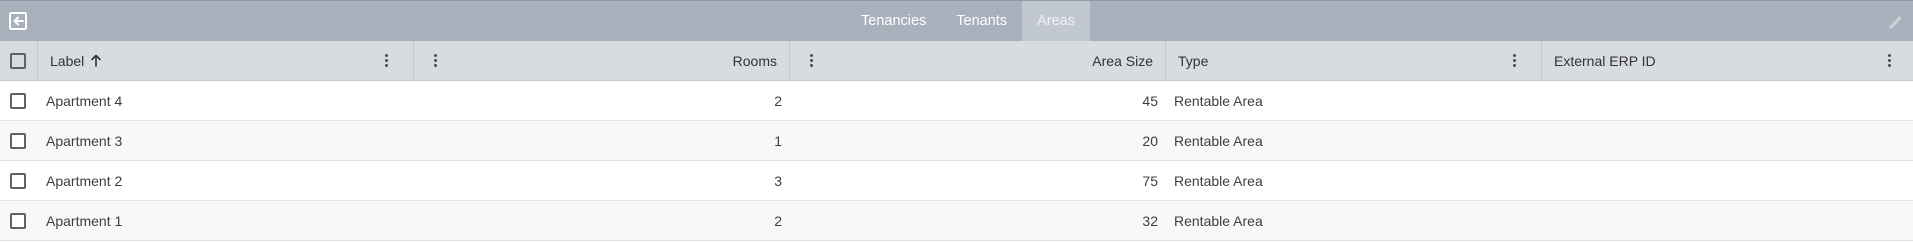 The width and height of the screenshot is (1913, 243). What do you see at coordinates (84, 180) in the screenshot?
I see `cell-label: Apartment 2` at bounding box center [84, 180].